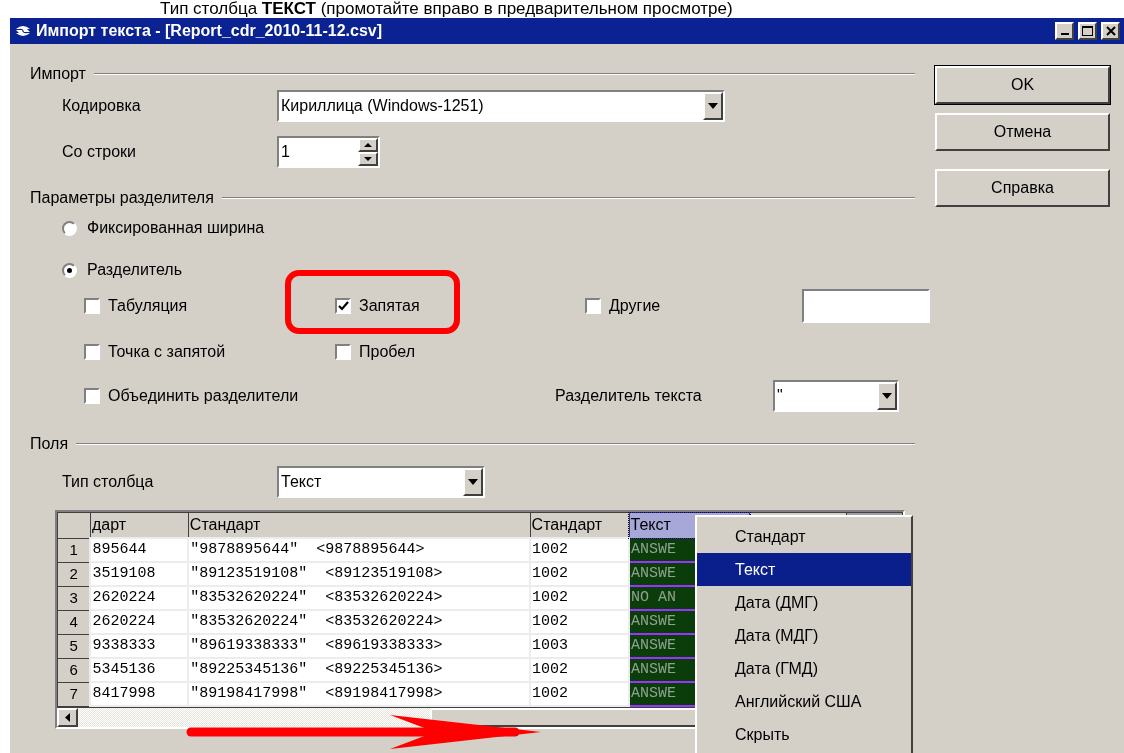 This screenshot has width=1124, height=753. Describe the element at coordinates (99, 152) in the screenshot. I see `field-label: Со строки` at that location.